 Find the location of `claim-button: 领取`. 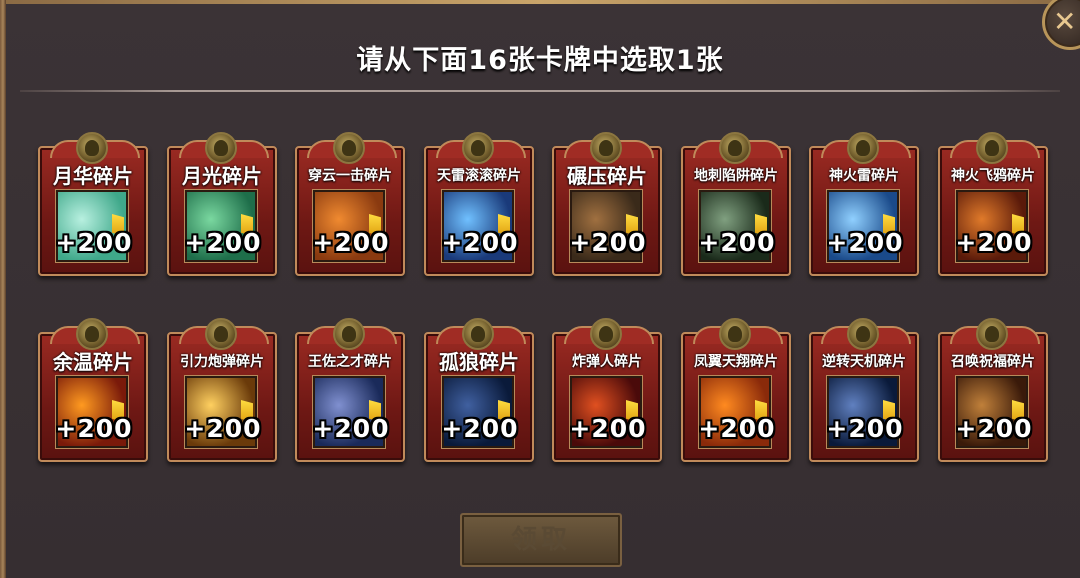

claim-button: 领取 is located at coordinates (541, 540).